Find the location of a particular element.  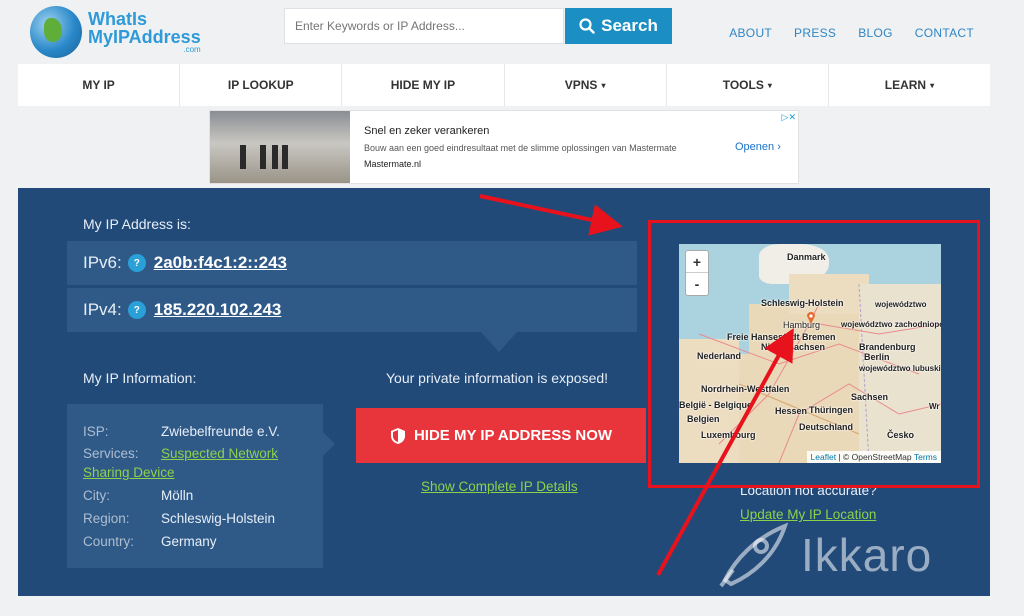

site-logo: WhatIs MyIPAddress .com is located at coordinates (130, 32).